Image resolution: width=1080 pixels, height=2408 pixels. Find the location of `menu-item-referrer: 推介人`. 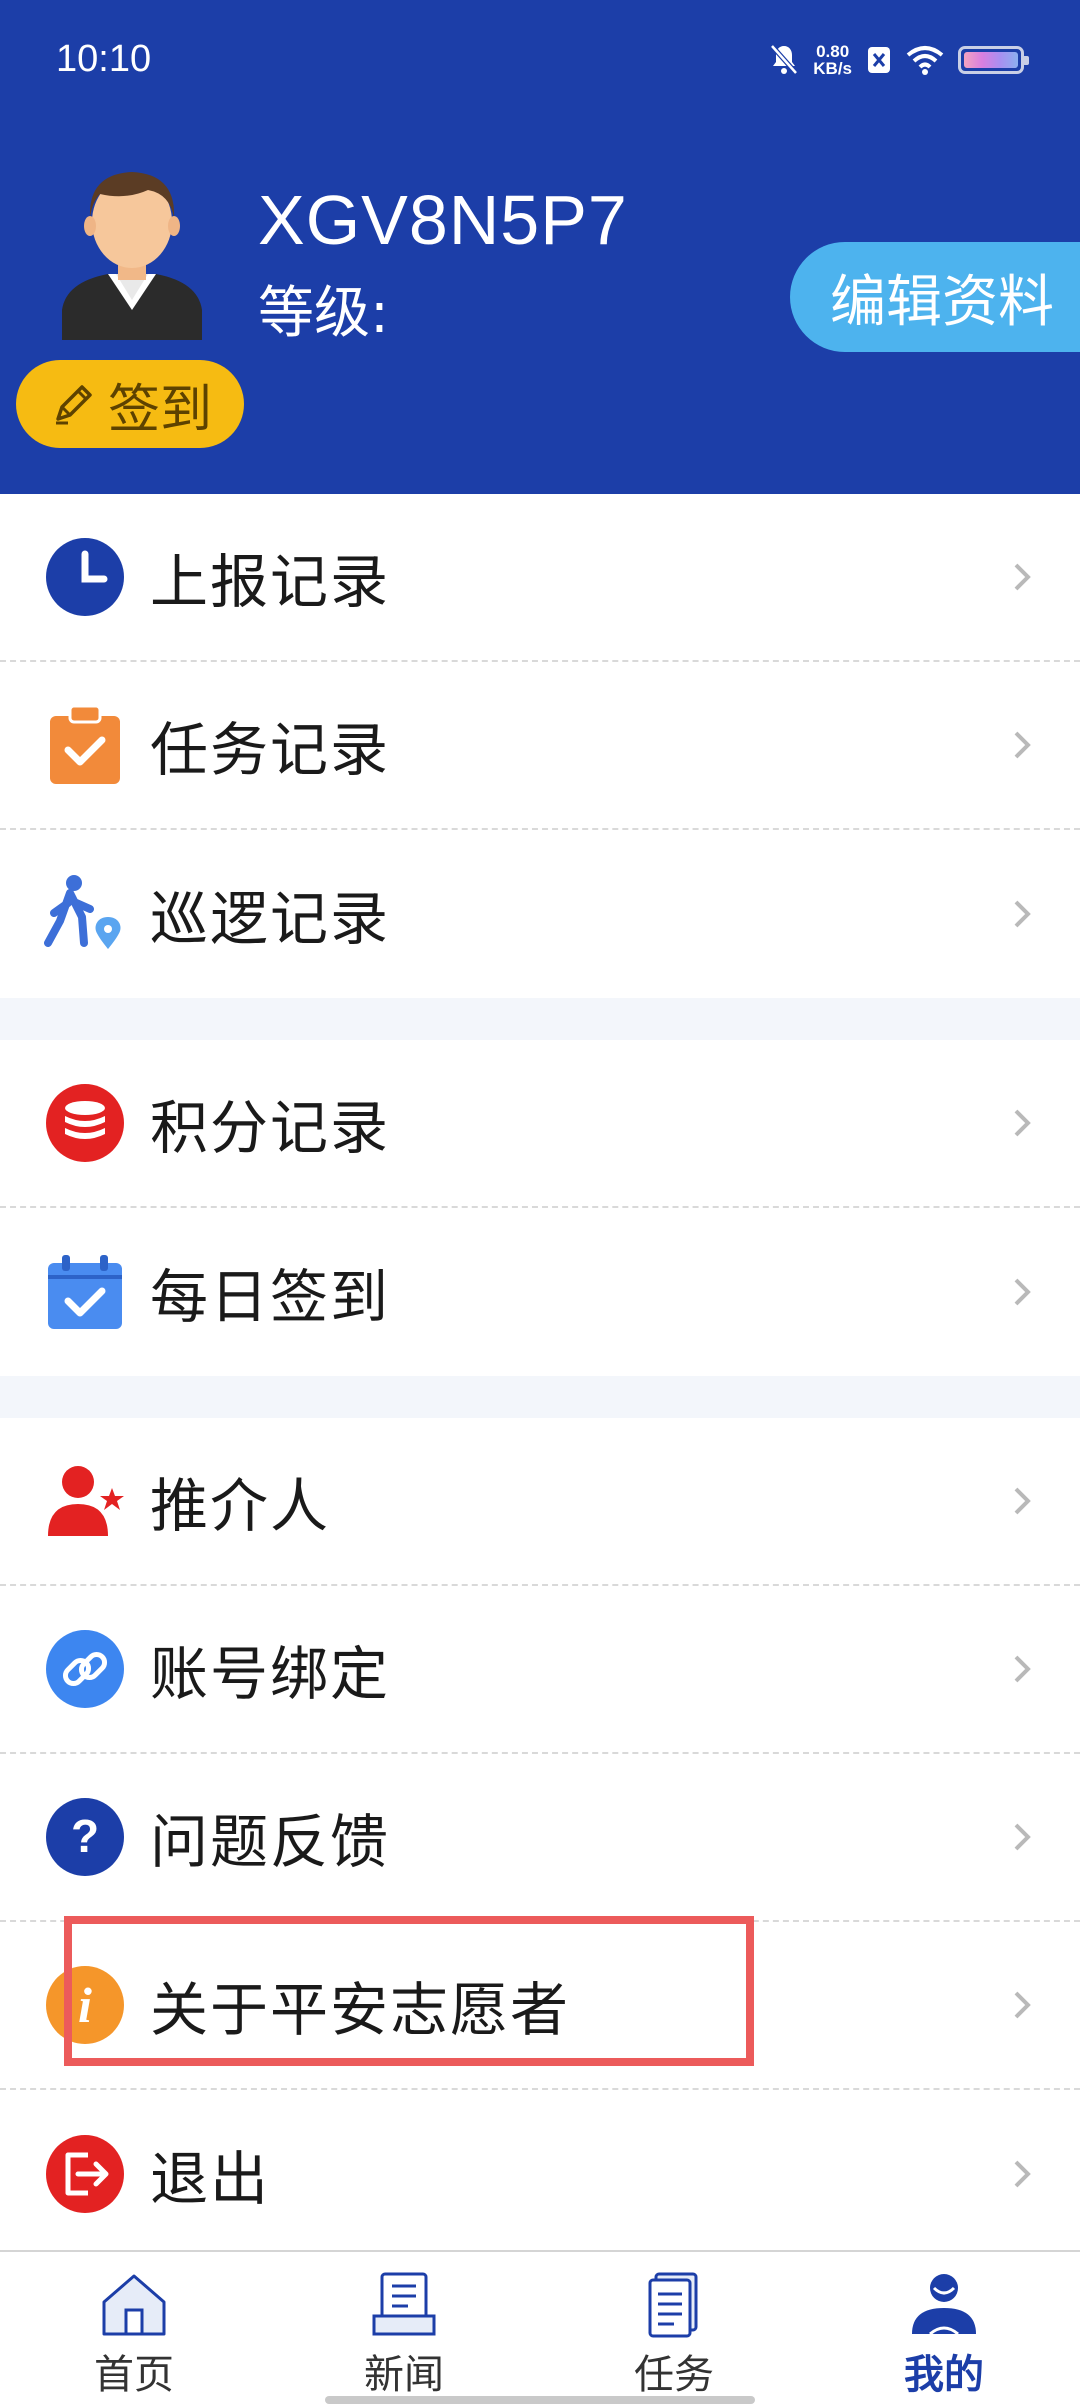

menu-item-referrer: 推介人 is located at coordinates (540, 1502).